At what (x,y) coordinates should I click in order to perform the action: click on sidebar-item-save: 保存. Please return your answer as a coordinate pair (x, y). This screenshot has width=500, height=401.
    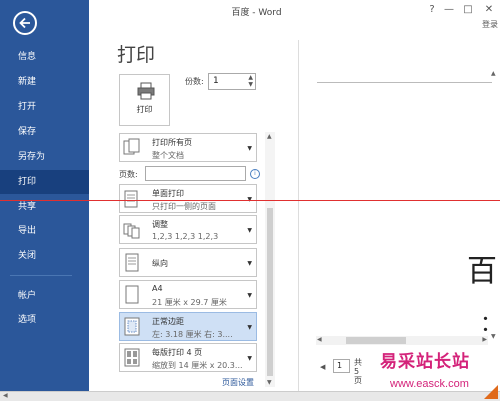
    Looking at the image, I should click on (44, 132).